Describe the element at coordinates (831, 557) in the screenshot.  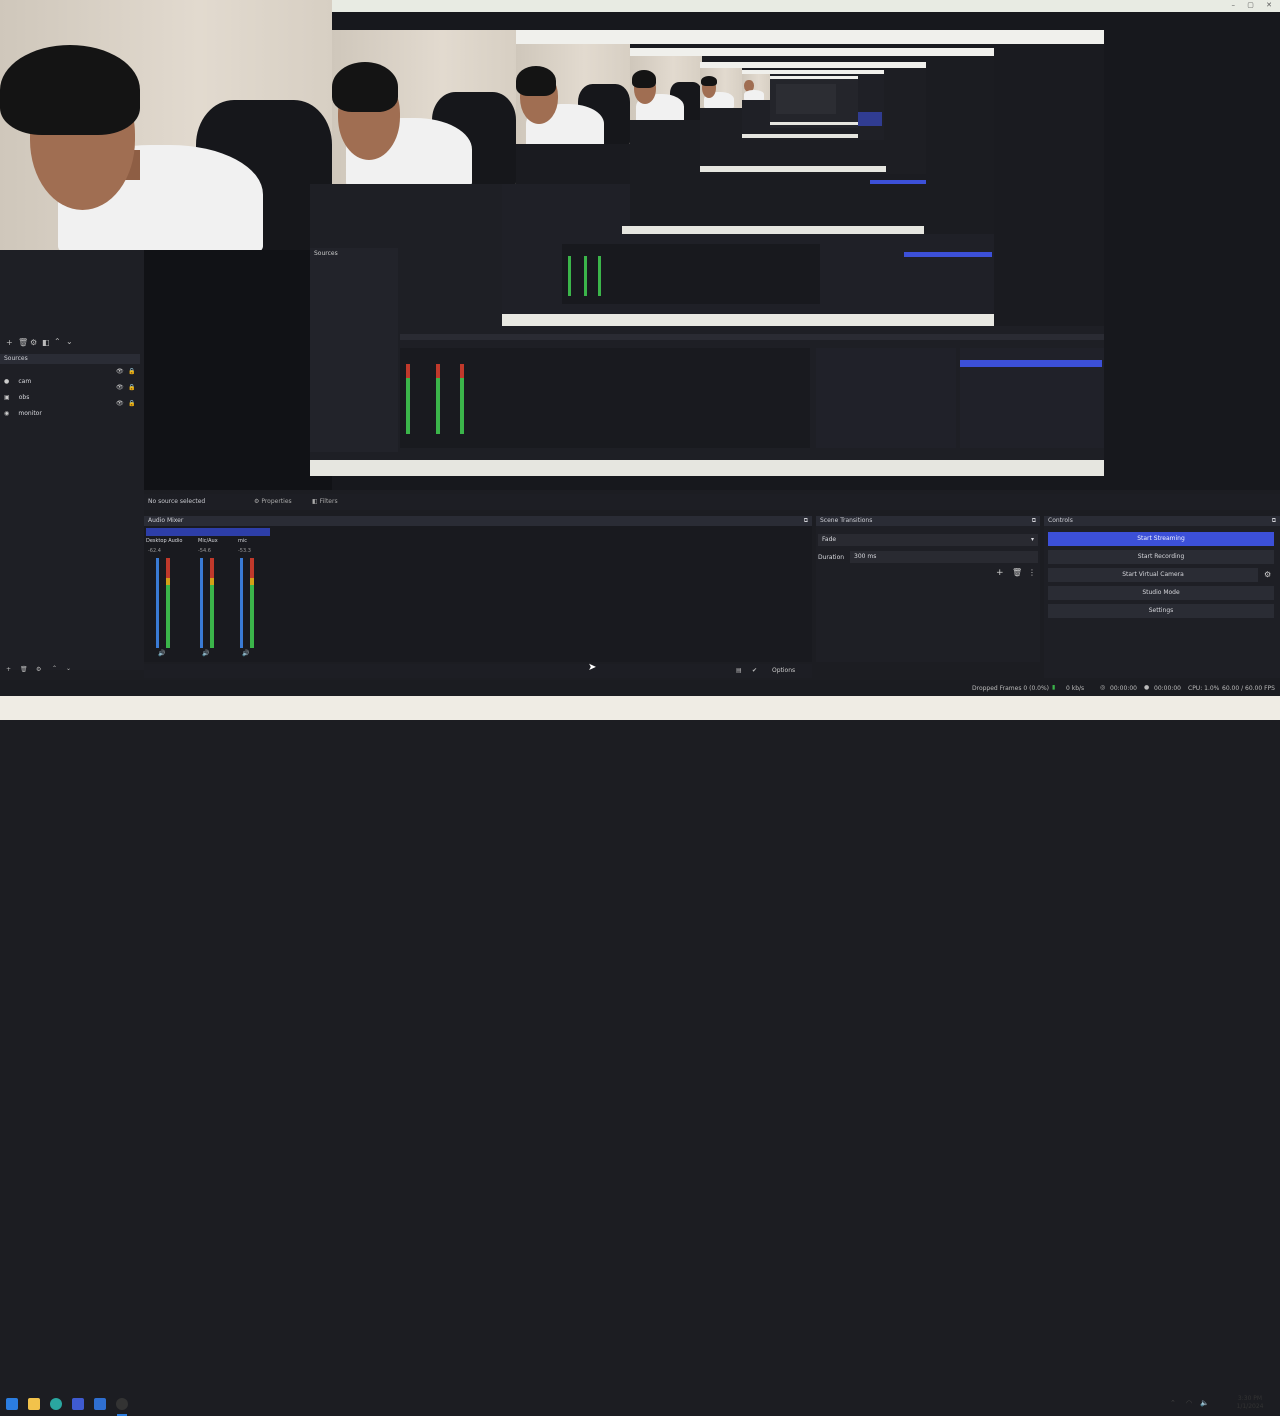
I see `duration-label: Duration` at that location.